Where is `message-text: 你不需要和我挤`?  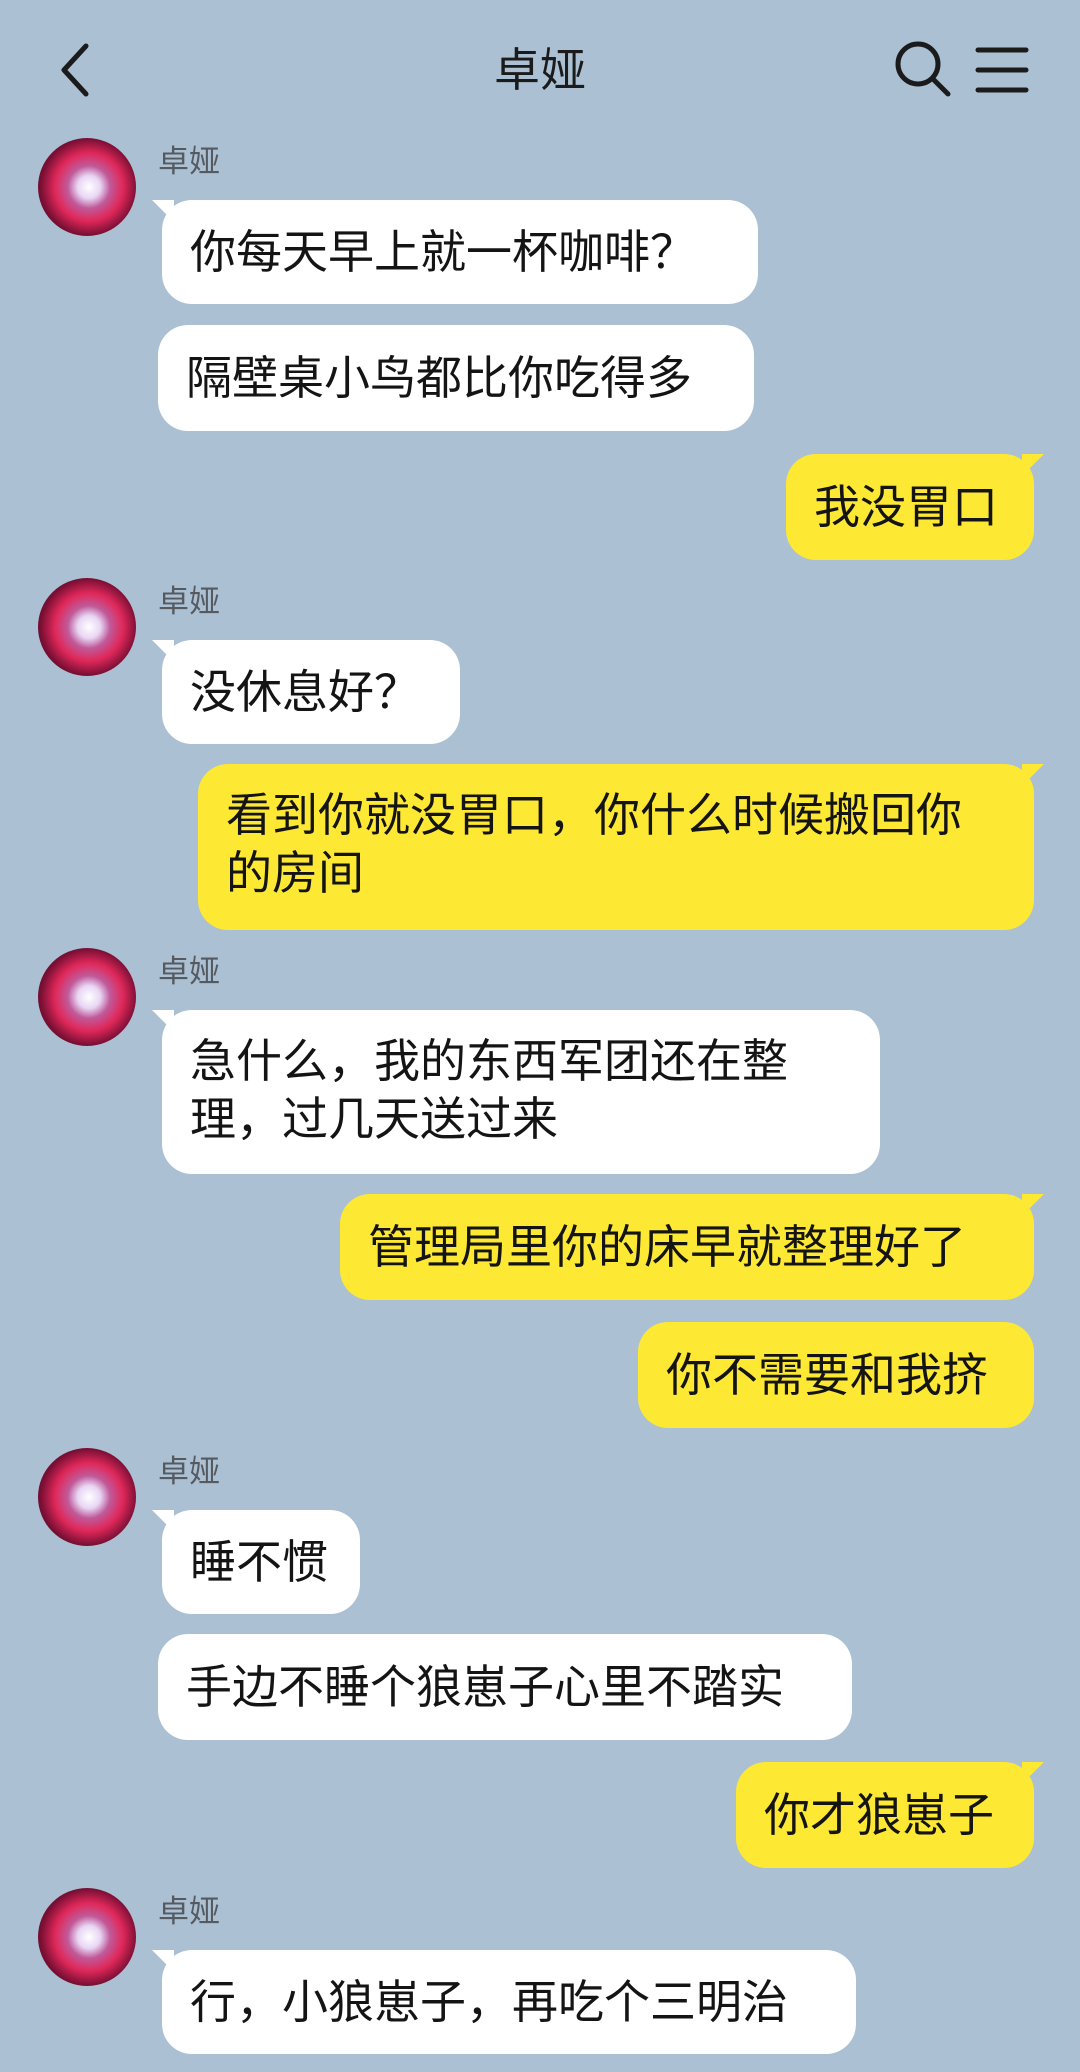 message-text: 你不需要和我挤 is located at coordinates (827, 1375).